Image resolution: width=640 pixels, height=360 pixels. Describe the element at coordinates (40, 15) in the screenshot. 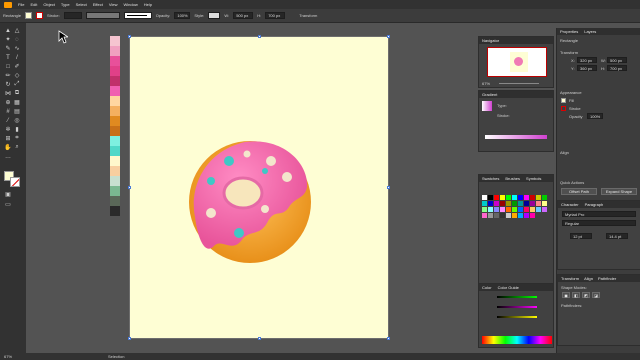

I see `stroke-swatch` at that location.